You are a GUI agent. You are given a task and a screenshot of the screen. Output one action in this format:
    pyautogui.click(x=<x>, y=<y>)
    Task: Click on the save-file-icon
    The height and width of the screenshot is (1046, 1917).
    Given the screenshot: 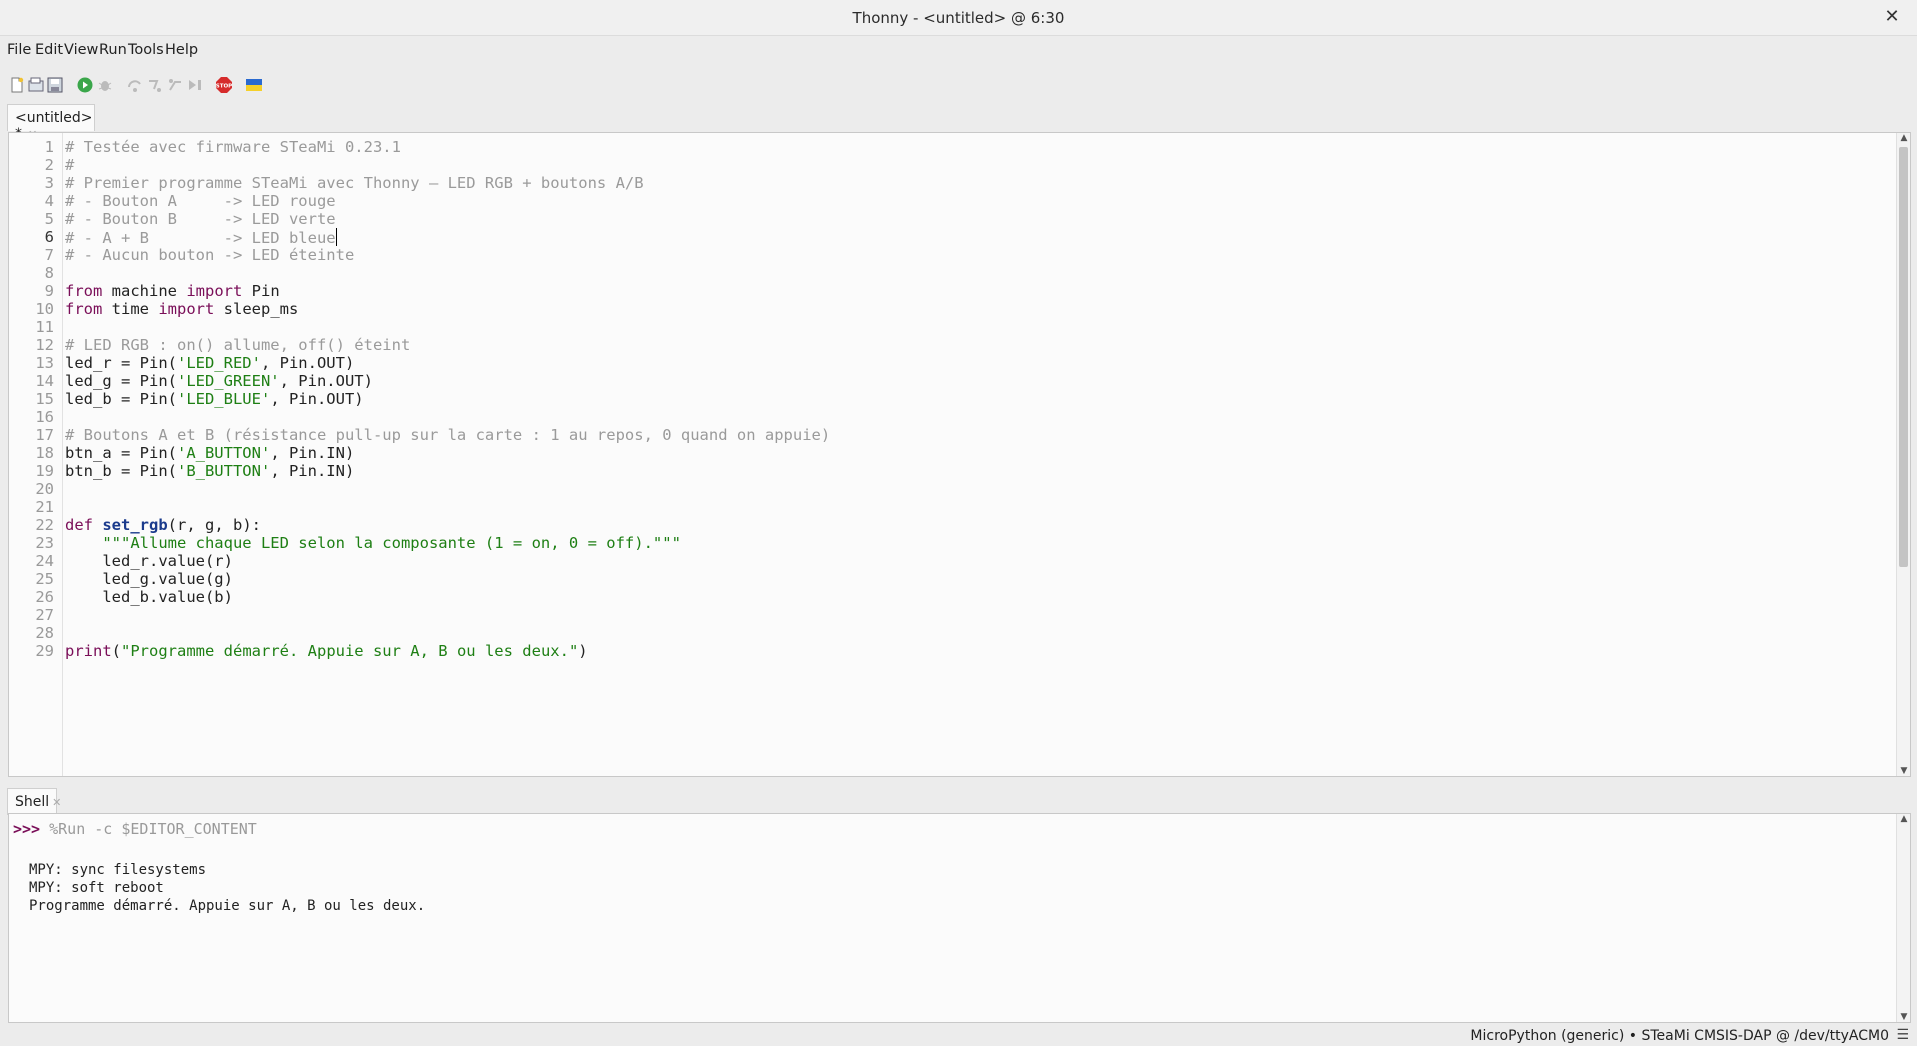 What is the action you would take?
    pyautogui.click(x=55, y=85)
    